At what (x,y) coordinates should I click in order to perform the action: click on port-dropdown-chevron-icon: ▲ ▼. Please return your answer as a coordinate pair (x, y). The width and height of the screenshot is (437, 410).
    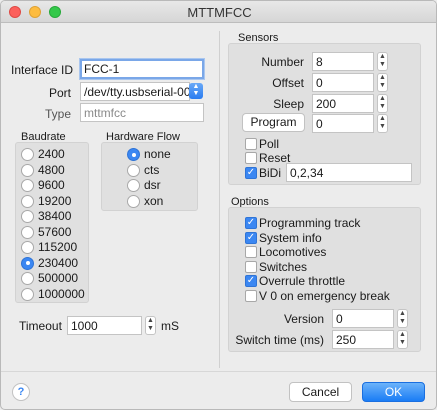
    Looking at the image, I should click on (196, 91).